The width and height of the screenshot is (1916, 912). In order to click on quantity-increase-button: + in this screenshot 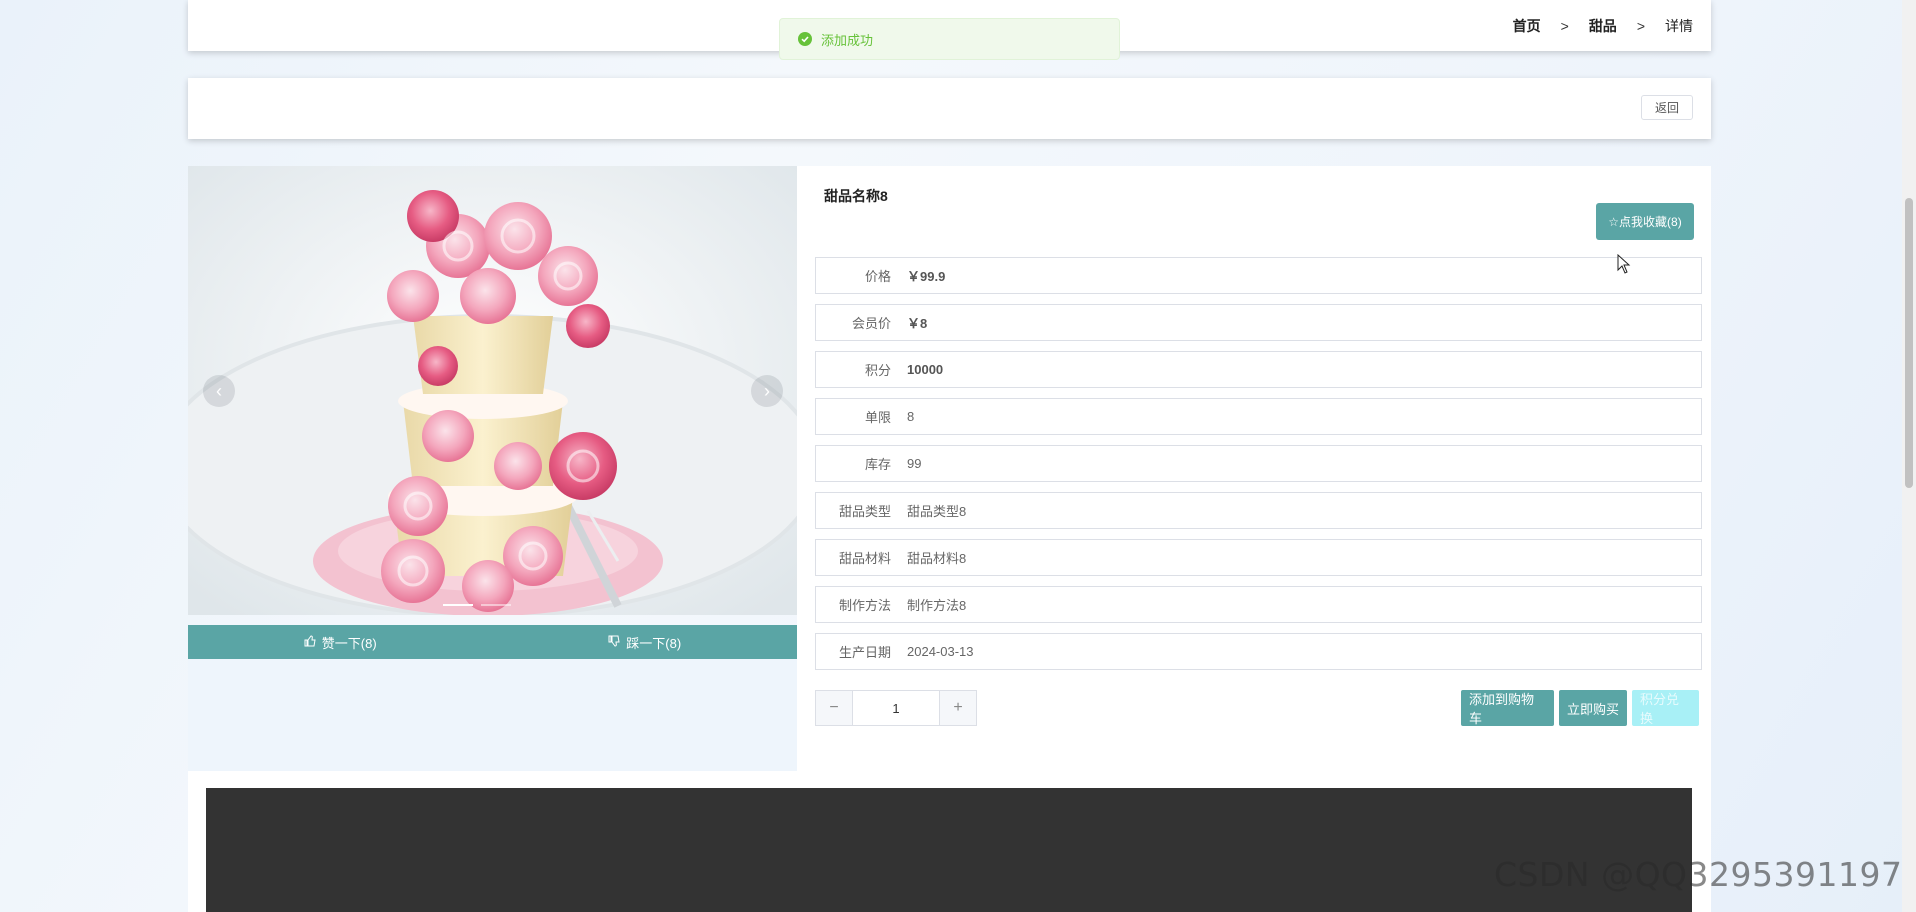, I will do `click(957, 708)`.